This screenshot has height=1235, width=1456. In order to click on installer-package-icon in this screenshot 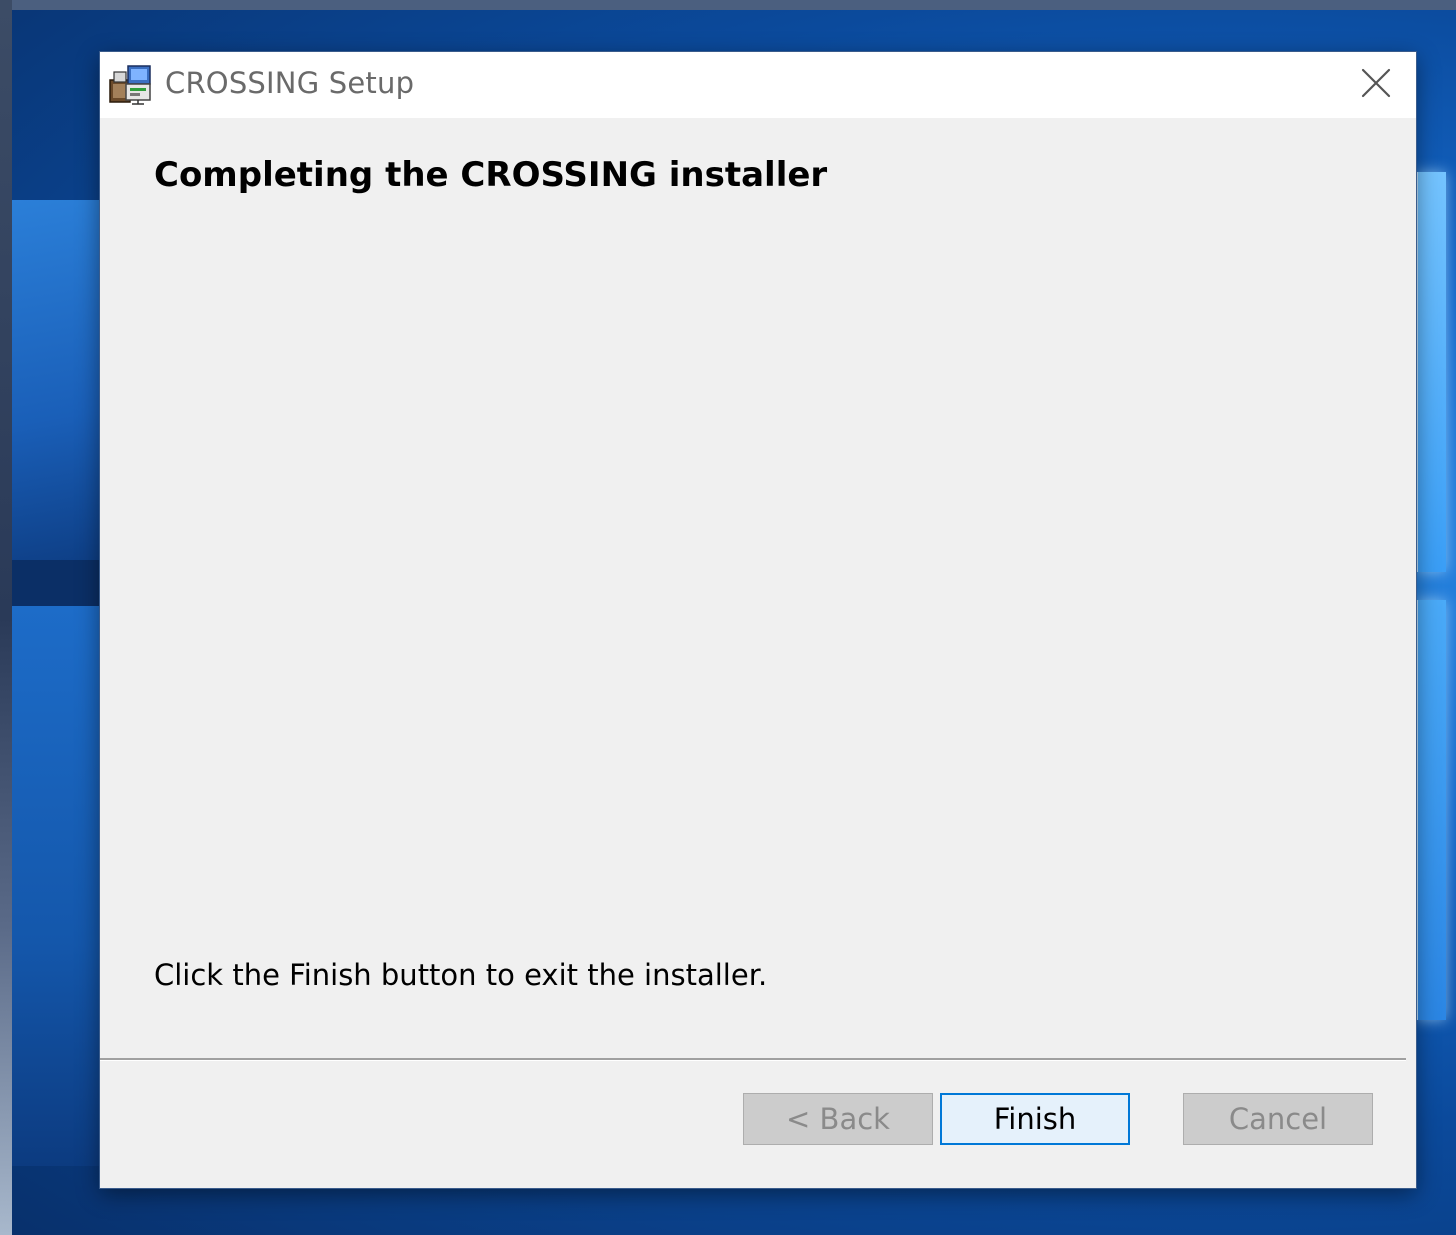, I will do `click(131, 84)`.